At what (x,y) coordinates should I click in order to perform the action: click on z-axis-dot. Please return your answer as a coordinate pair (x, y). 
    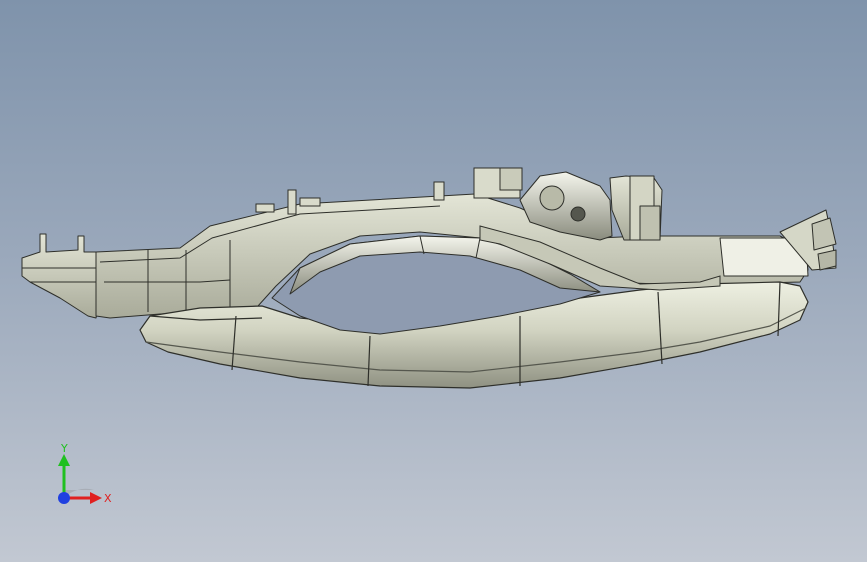
    Looking at the image, I should click on (64, 498).